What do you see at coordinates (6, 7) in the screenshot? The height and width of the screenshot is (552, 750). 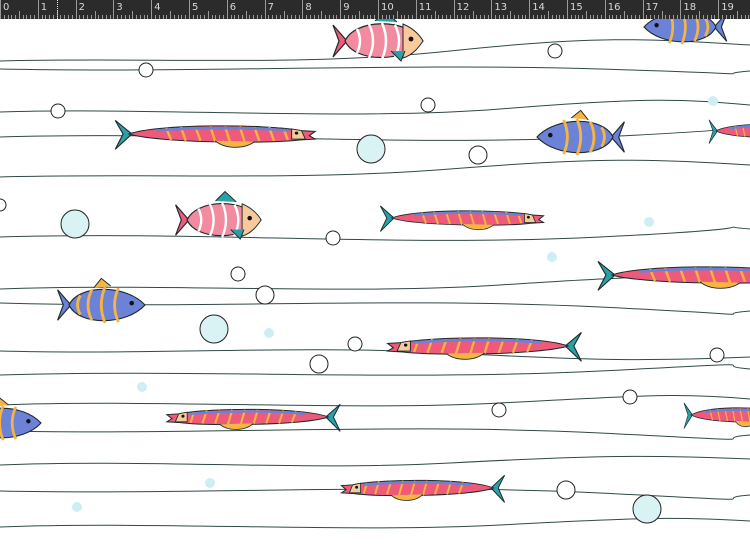 I see `ruler-label: 0` at bounding box center [6, 7].